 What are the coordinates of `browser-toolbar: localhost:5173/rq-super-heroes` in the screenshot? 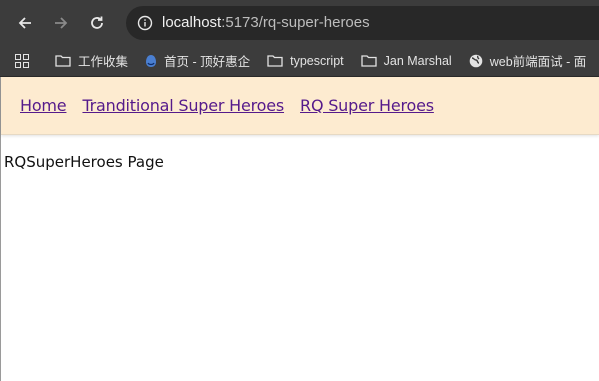 It's located at (299, 22).